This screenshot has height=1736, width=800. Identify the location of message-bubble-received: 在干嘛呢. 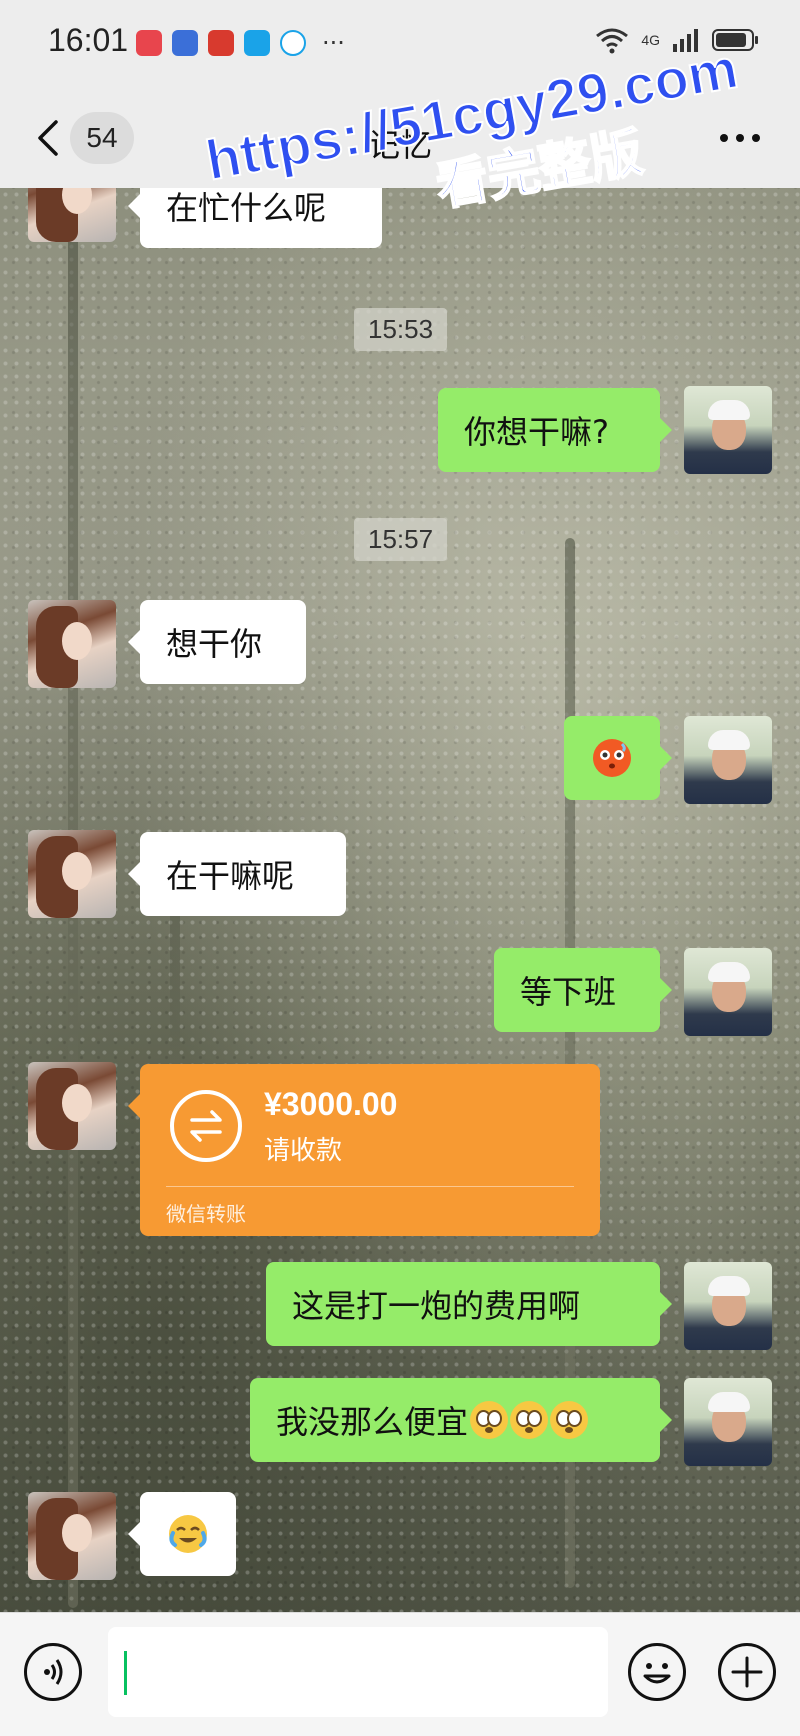
(237, 874).